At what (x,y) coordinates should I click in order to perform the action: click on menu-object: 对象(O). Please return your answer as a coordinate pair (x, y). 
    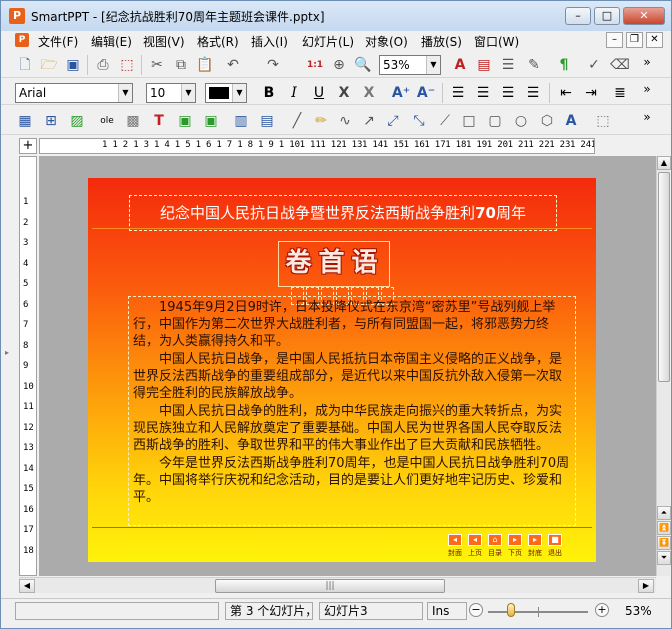
    Looking at the image, I should click on (386, 41).